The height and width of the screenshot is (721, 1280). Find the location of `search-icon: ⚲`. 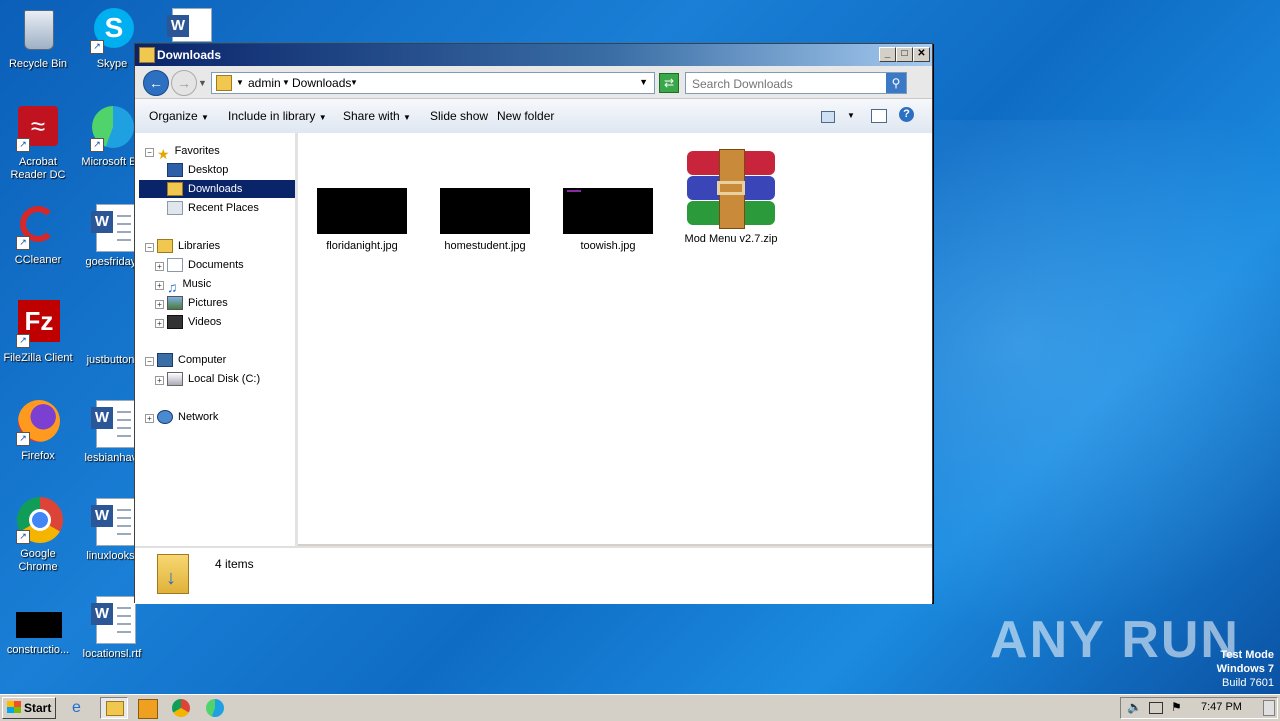

search-icon: ⚲ is located at coordinates (896, 83).